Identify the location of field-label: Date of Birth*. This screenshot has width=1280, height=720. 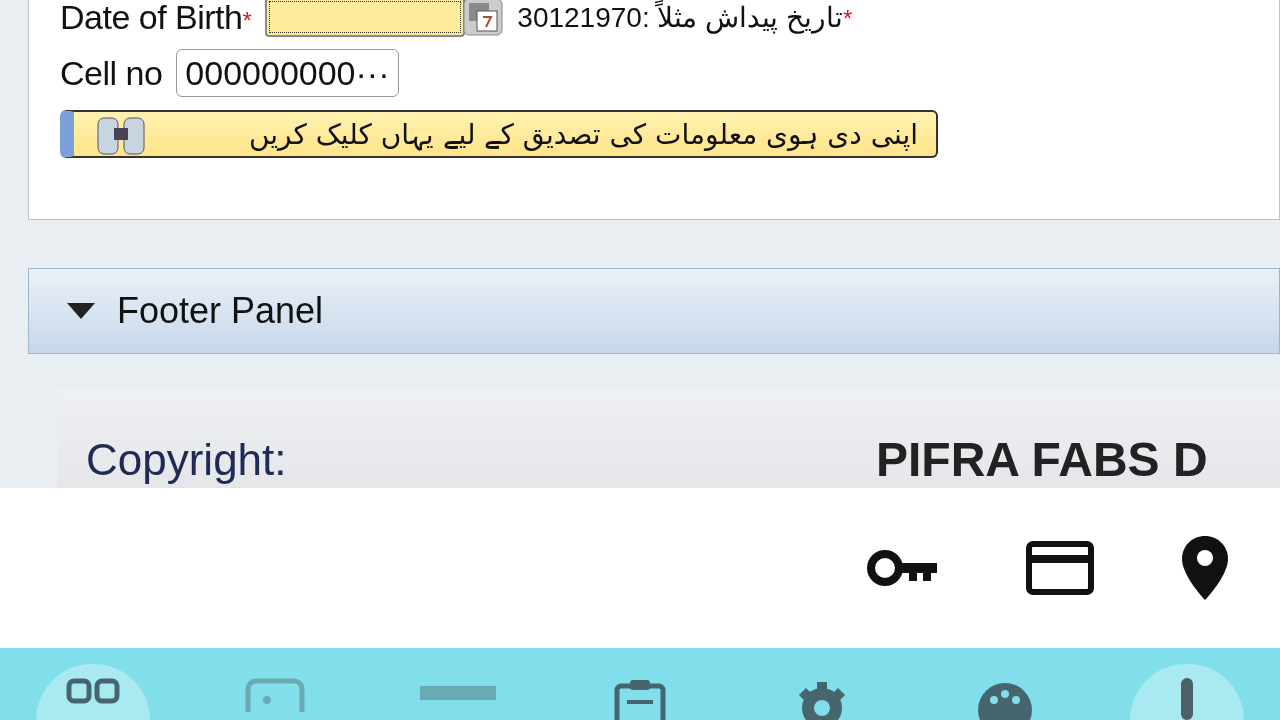
(156, 18).